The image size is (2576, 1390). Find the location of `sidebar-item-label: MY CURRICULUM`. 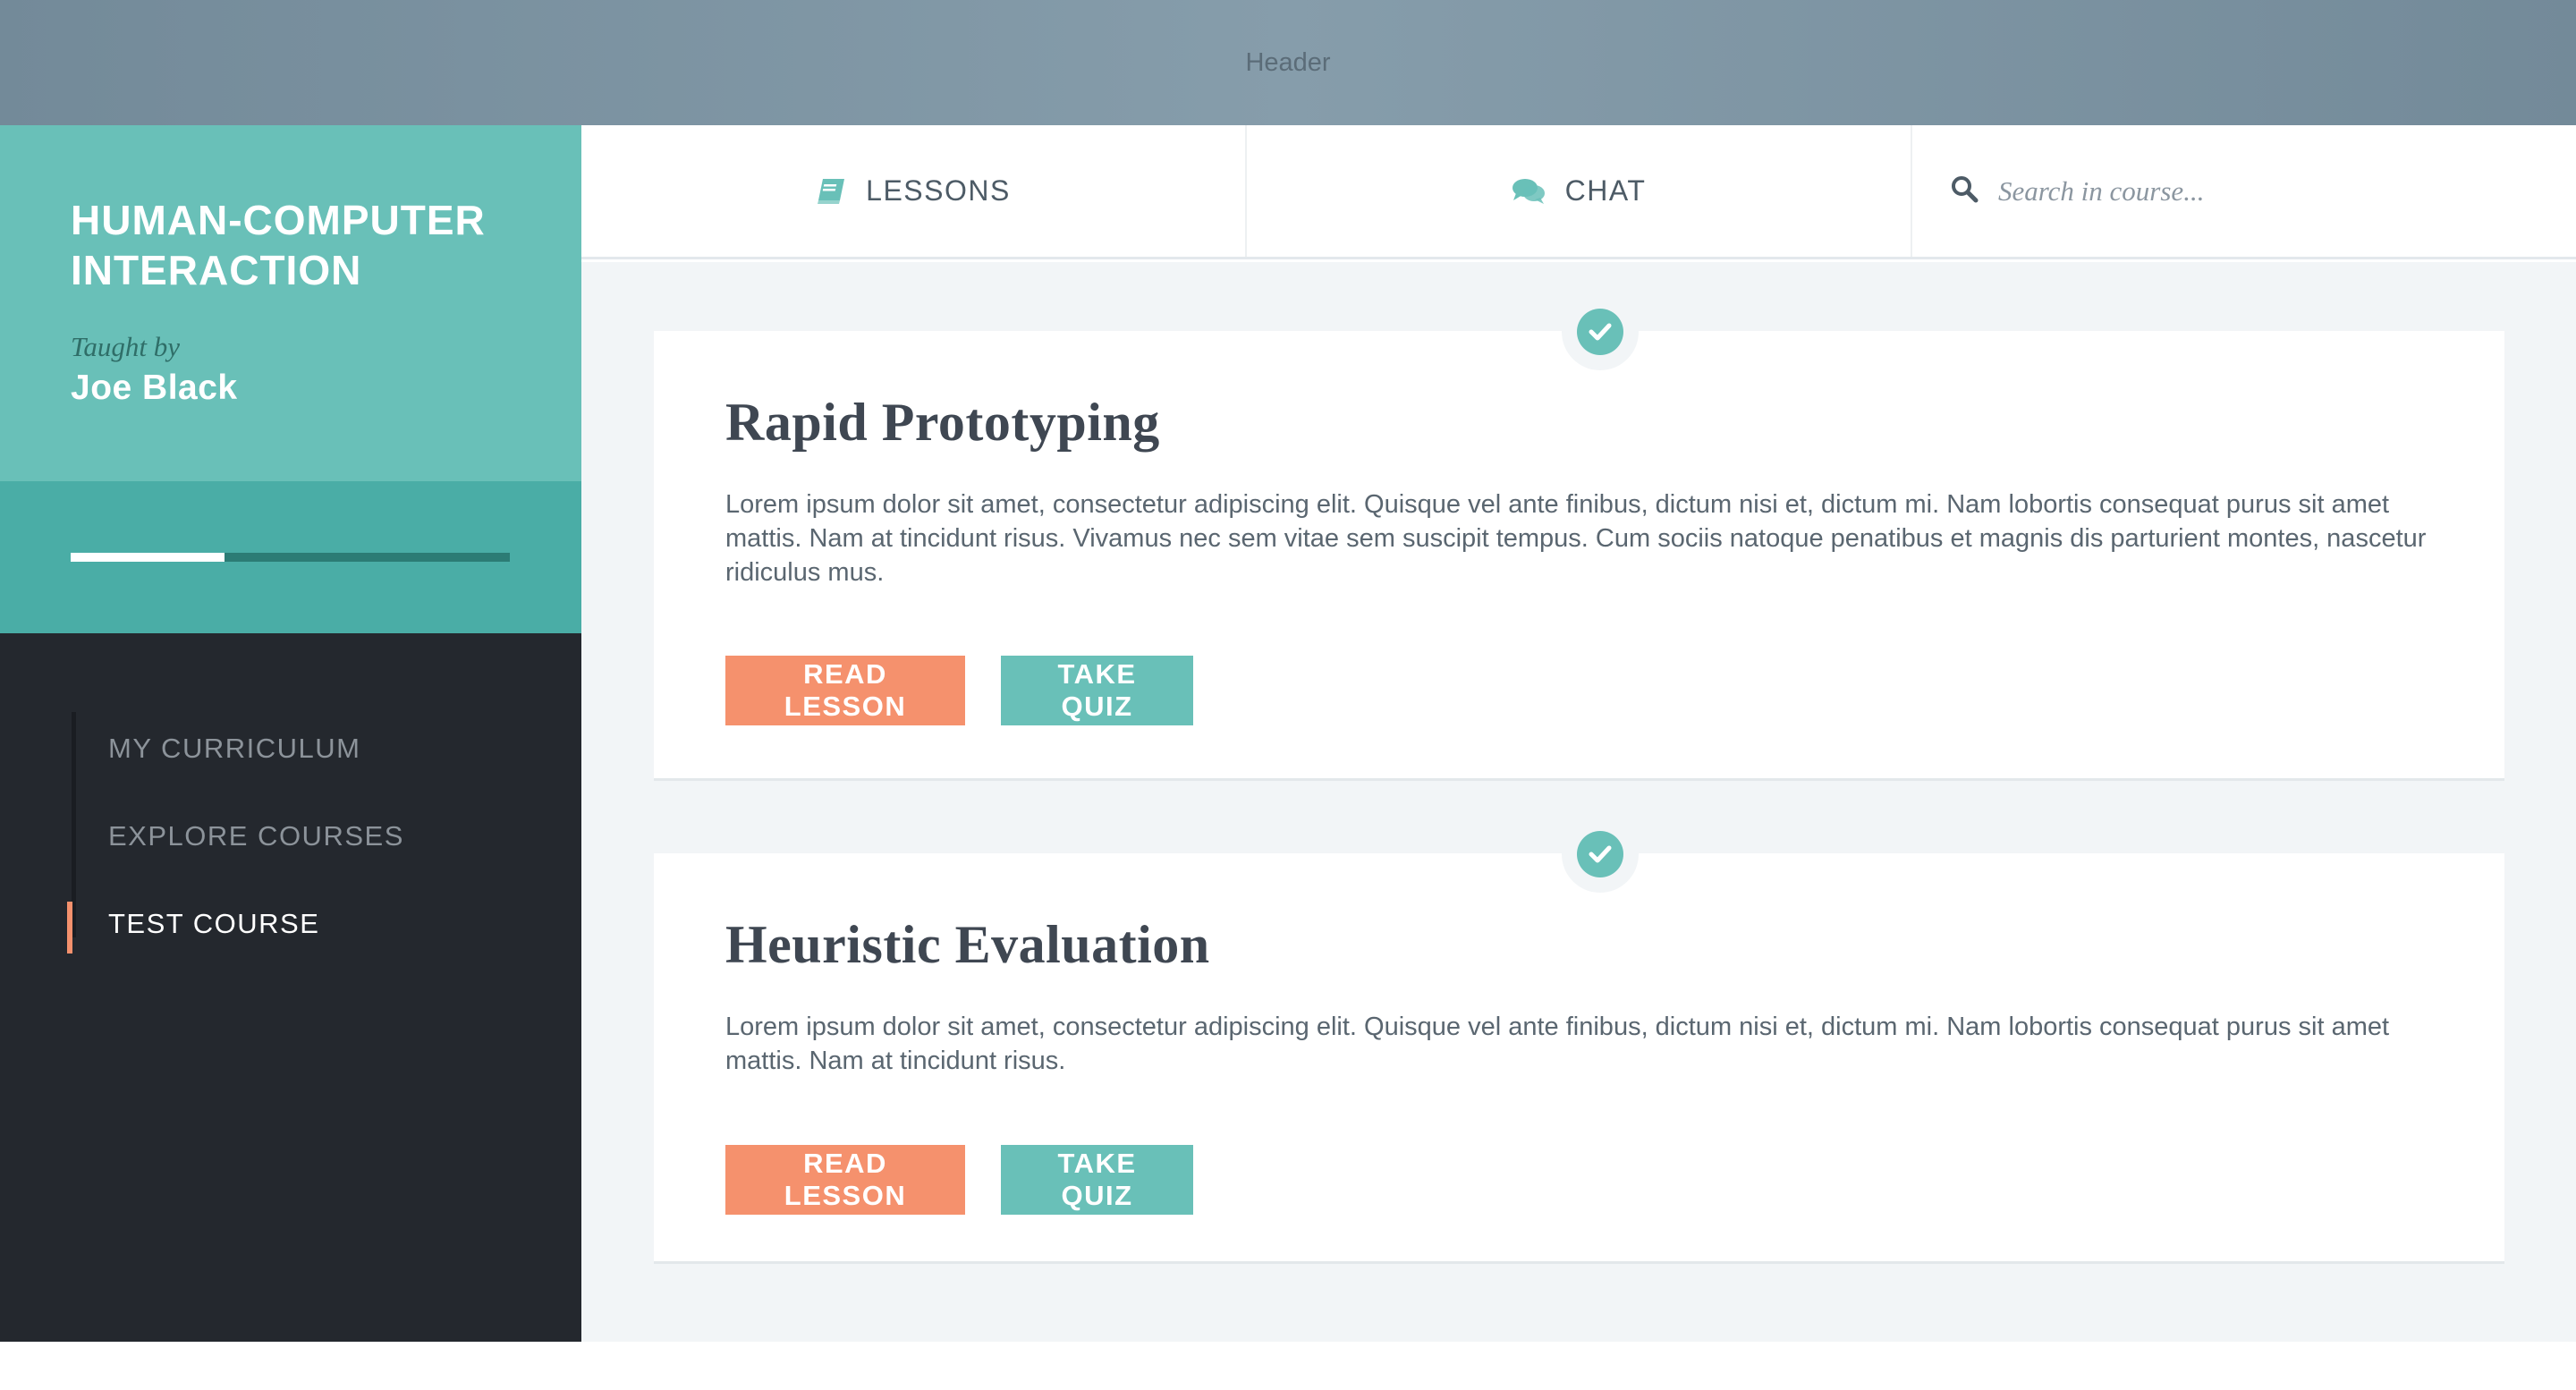

sidebar-item-label: MY CURRICULUM is located at coordinates (234, 748).